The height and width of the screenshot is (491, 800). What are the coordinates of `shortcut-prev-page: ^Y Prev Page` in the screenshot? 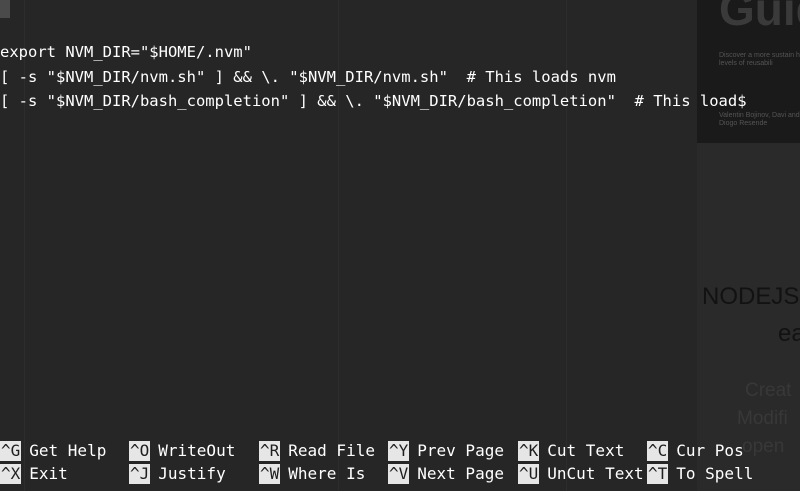 It's located at (446, 451).